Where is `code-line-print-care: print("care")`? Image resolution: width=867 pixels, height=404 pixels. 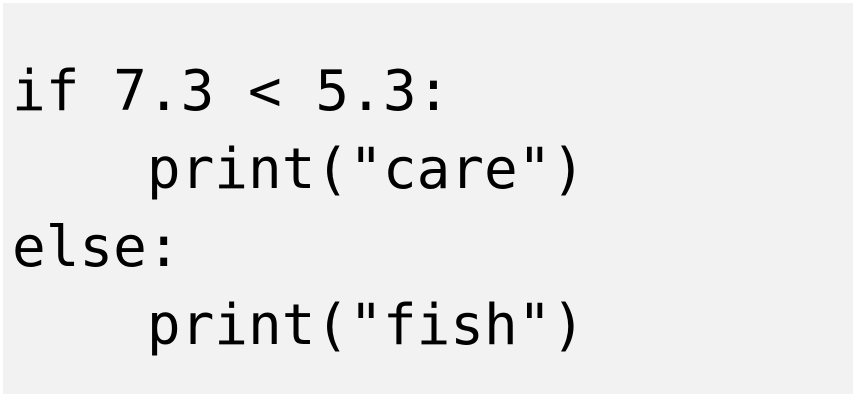
code-line-print-care: print("care") is located at coordinates (299, 169).